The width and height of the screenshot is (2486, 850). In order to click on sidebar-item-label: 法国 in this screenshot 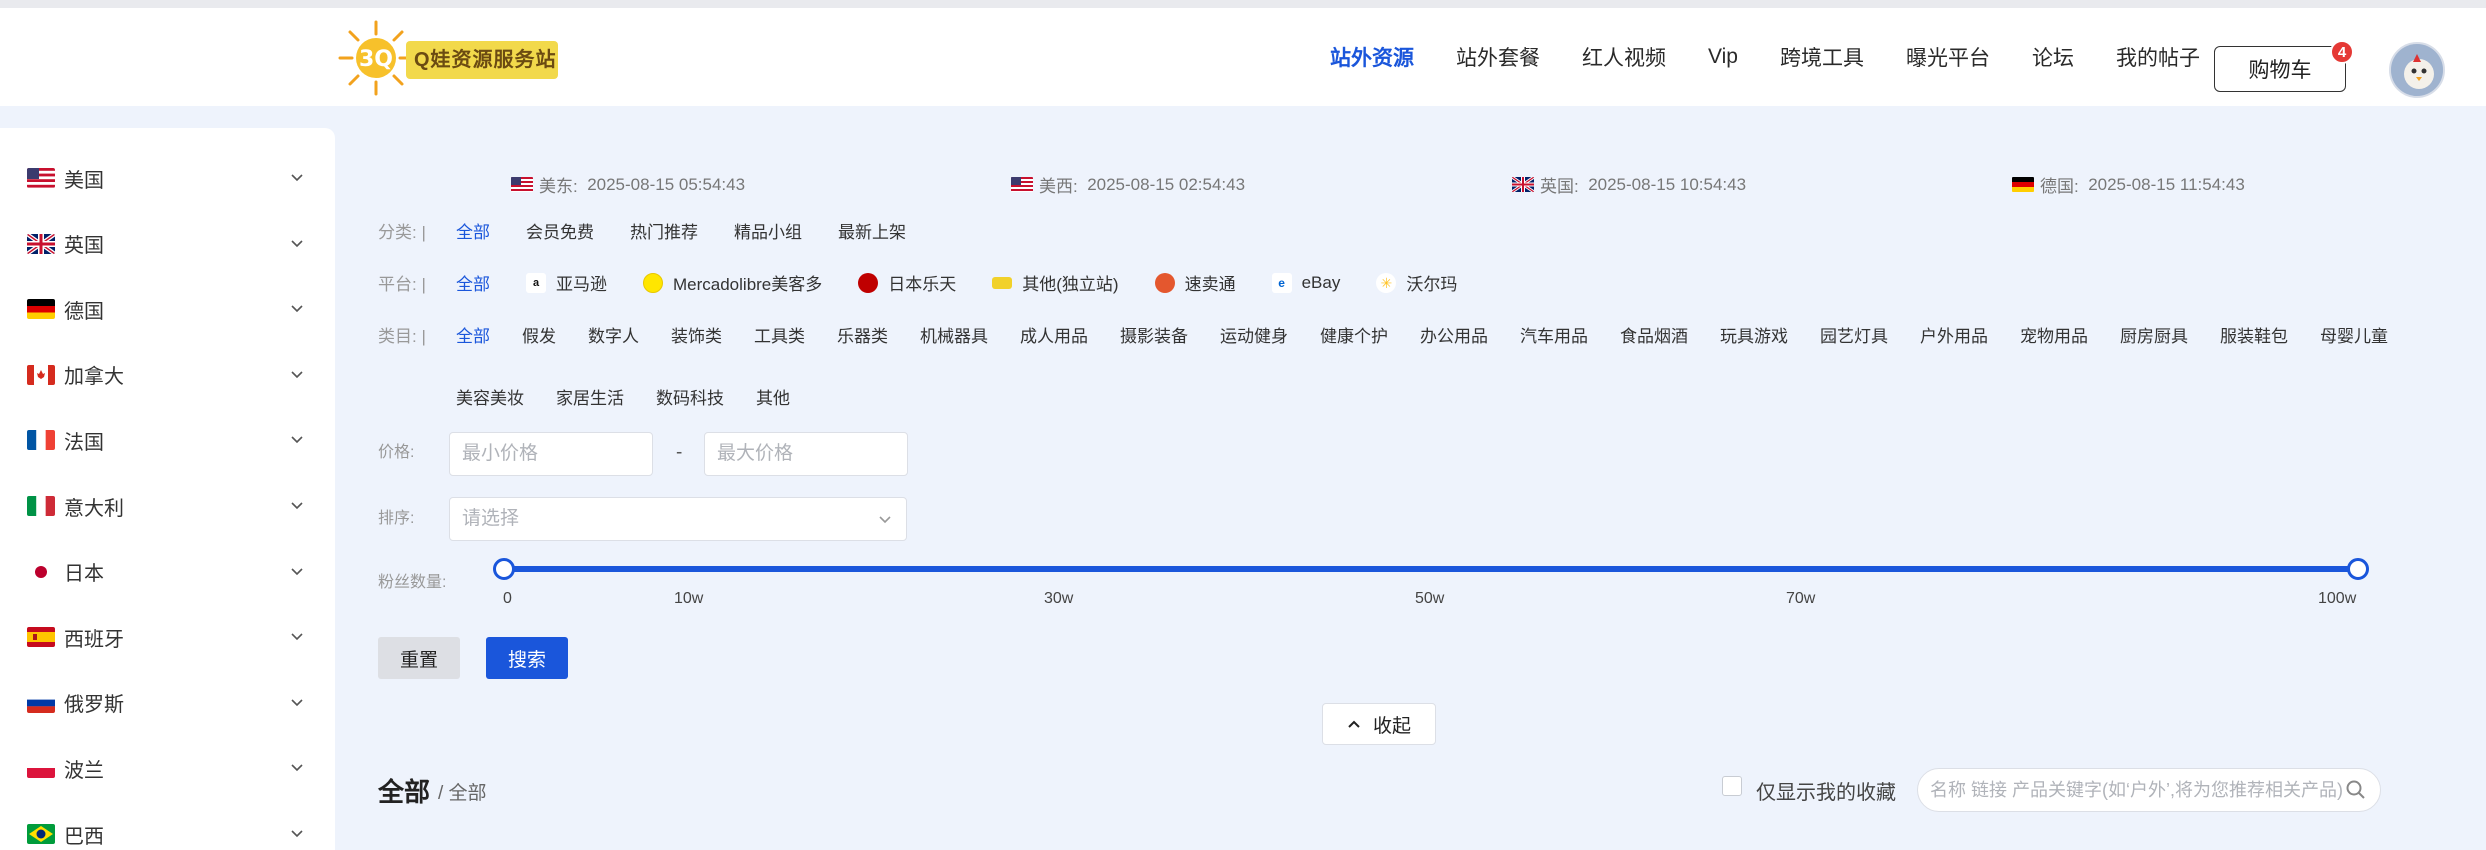, I will do `click(84, 442)`.